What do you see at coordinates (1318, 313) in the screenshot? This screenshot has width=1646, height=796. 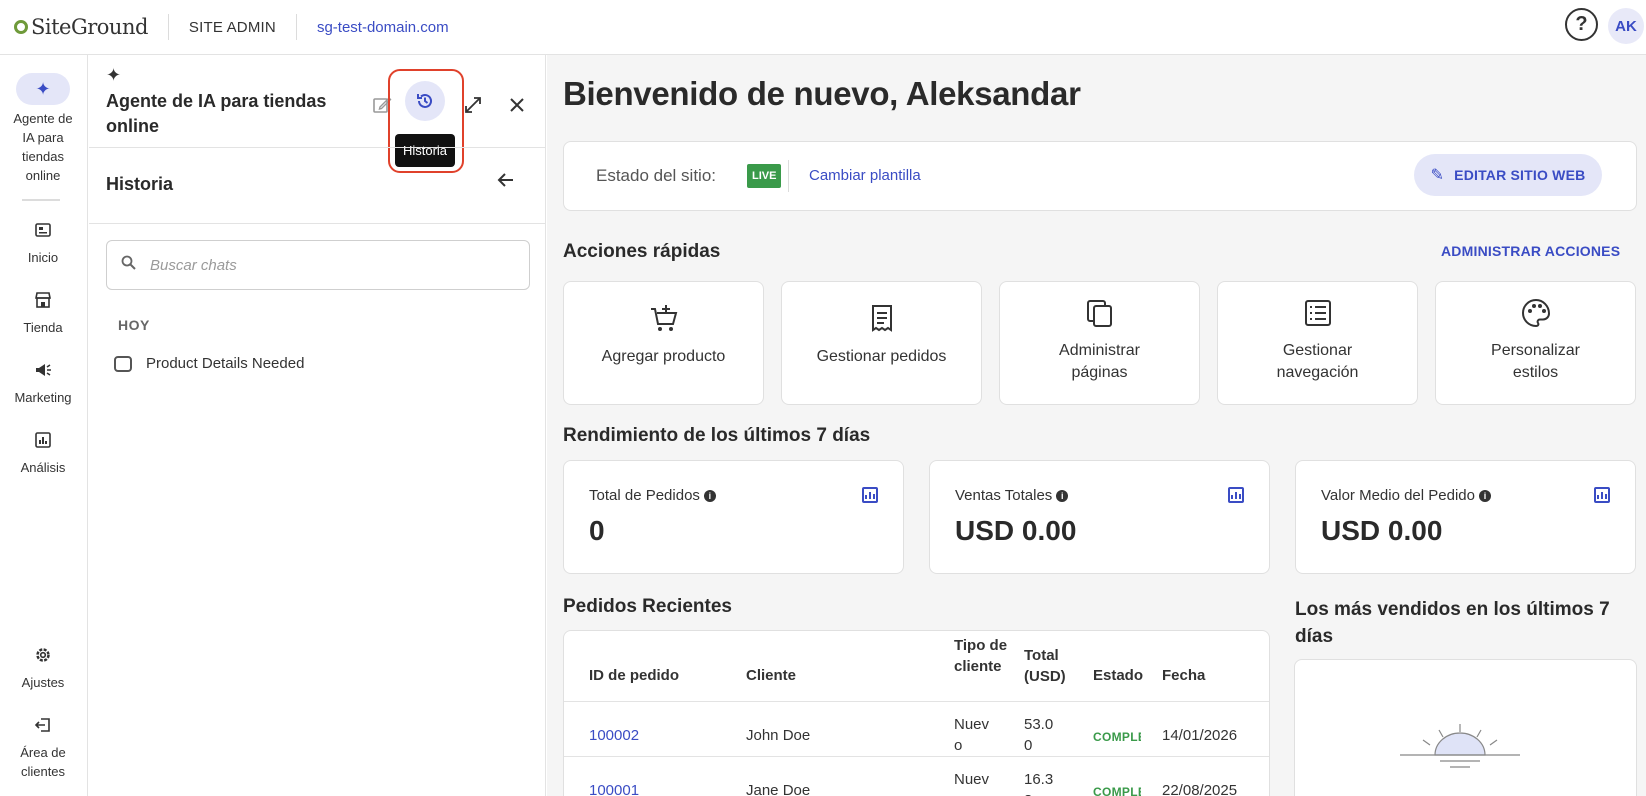 I see `list-icon` at bounding box center [1318, 313].